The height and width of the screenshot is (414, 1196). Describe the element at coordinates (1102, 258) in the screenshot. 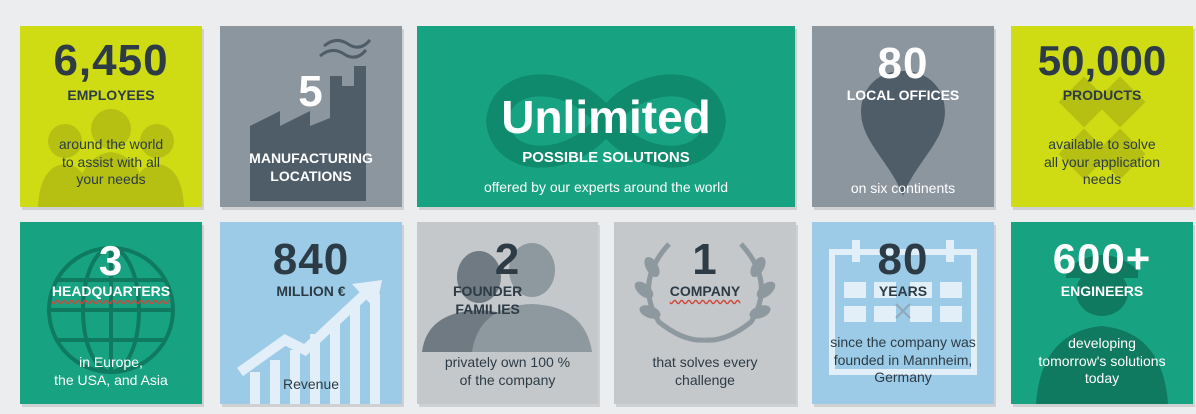

I see `engineers-number: 600+` at that location.